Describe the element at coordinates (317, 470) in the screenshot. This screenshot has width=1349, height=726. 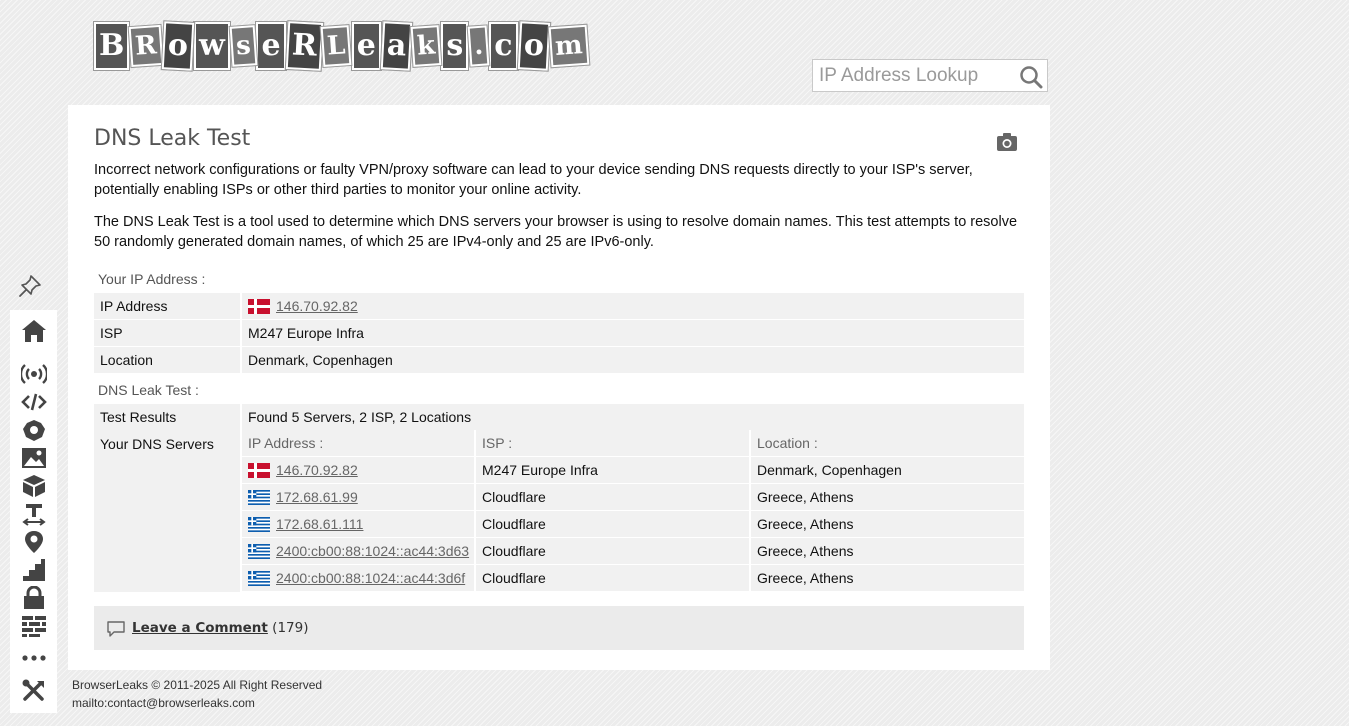
I see `dns-ip-link: 146.70.92.82` at that location.